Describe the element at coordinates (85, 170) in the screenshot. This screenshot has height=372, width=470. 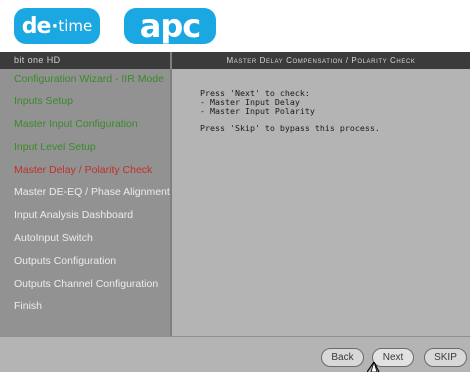
I see `step-master-delay-polarity-check: Master Delay / Polarity Check` at that location.